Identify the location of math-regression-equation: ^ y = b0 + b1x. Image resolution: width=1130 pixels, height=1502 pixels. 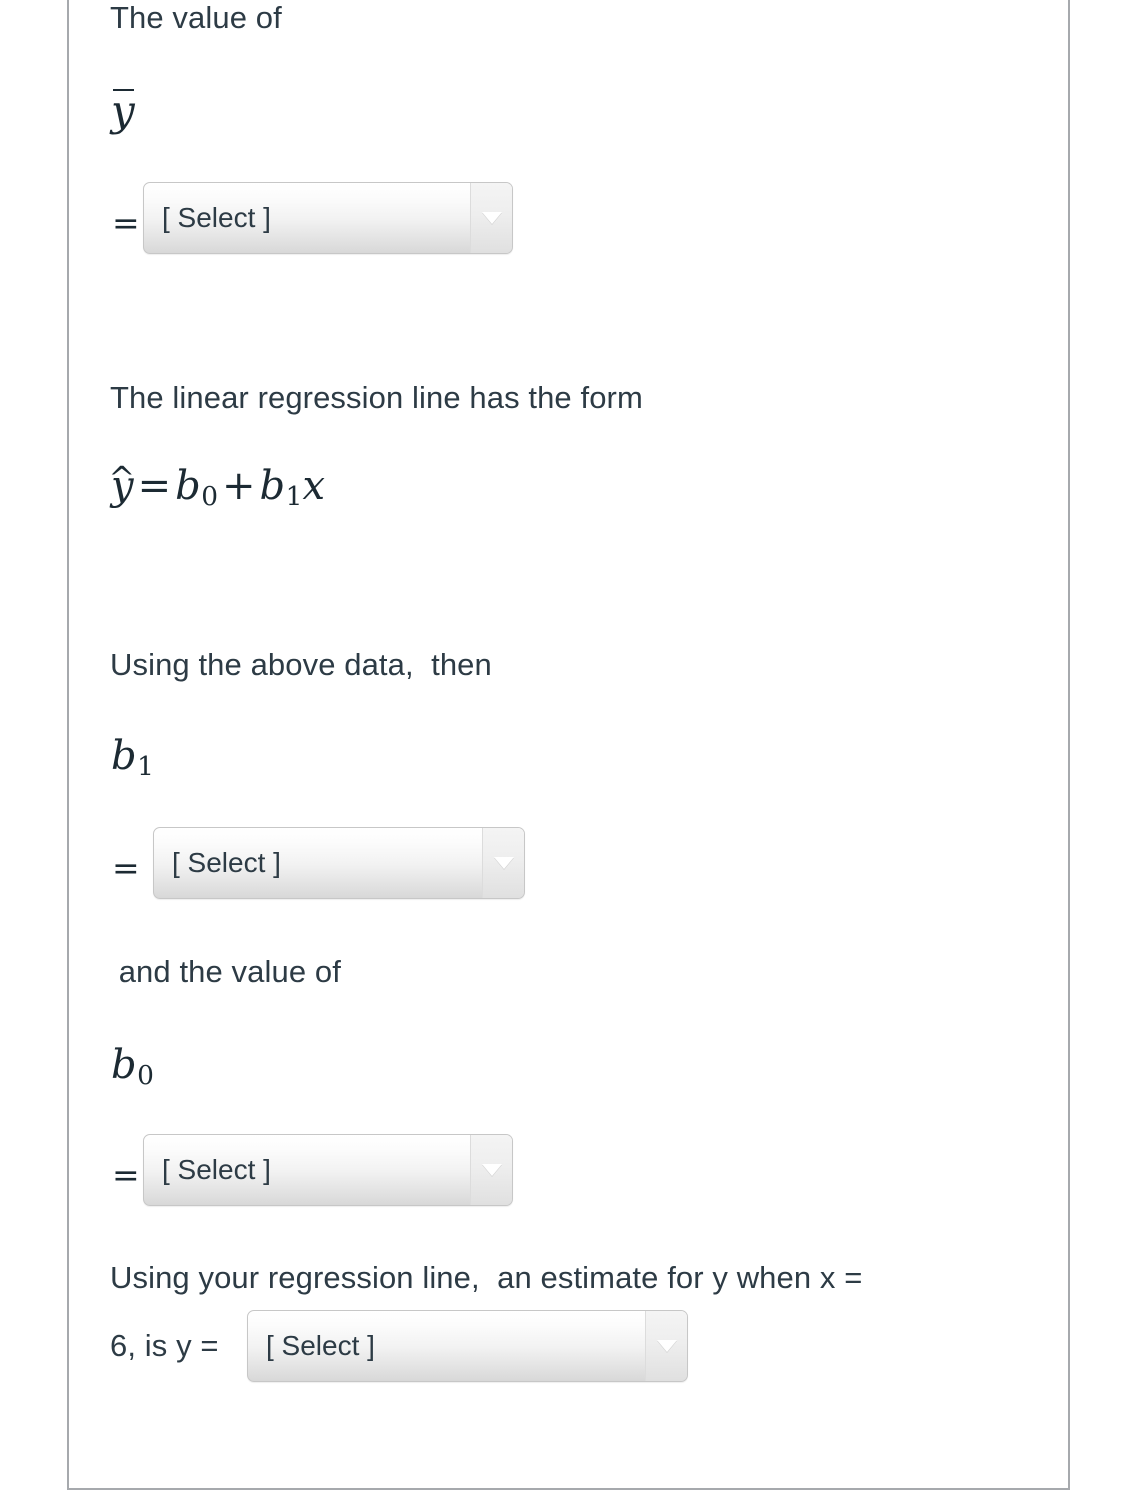
(217, 485).